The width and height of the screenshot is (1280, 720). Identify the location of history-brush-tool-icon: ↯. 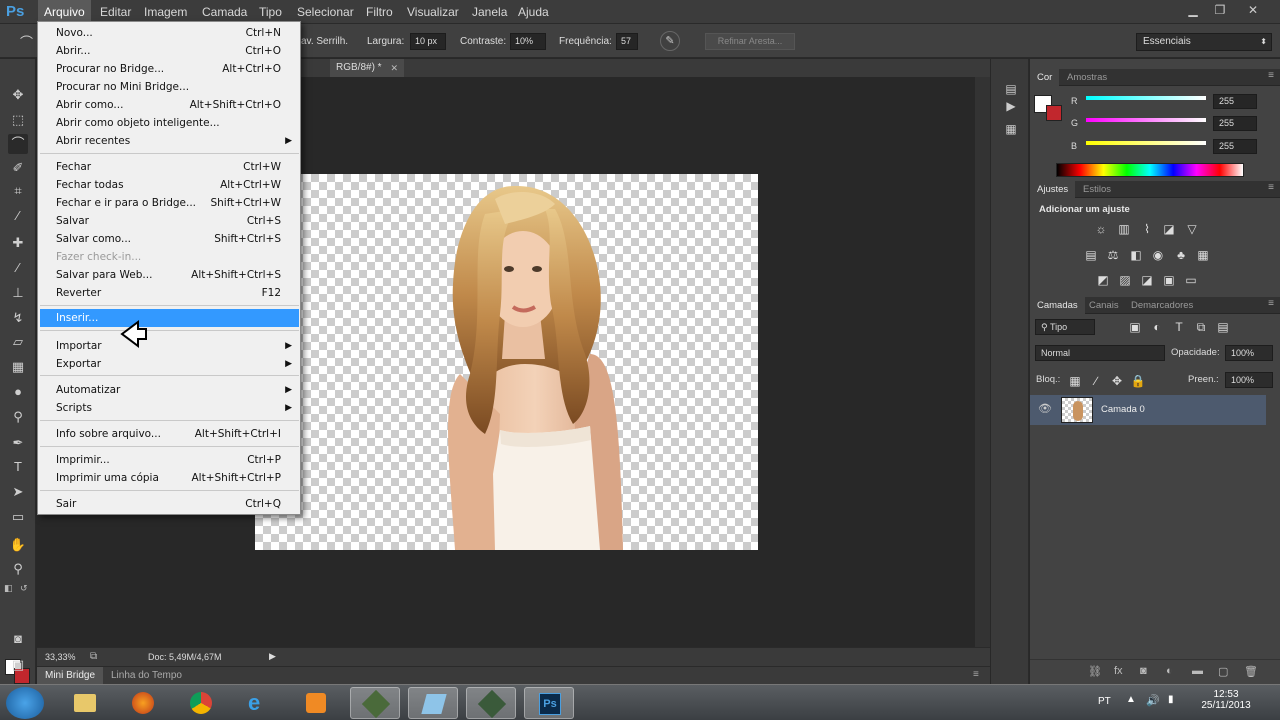
(18, 318).